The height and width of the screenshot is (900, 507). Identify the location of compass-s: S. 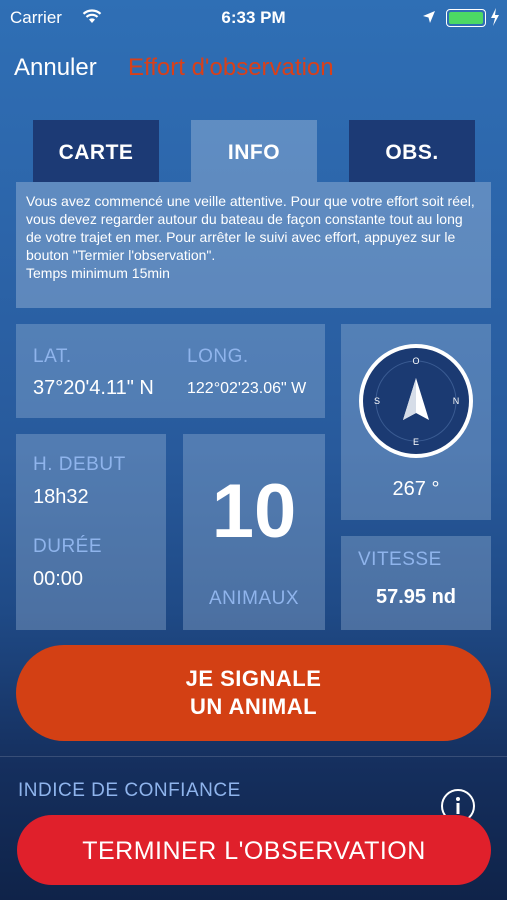
(377, 401).